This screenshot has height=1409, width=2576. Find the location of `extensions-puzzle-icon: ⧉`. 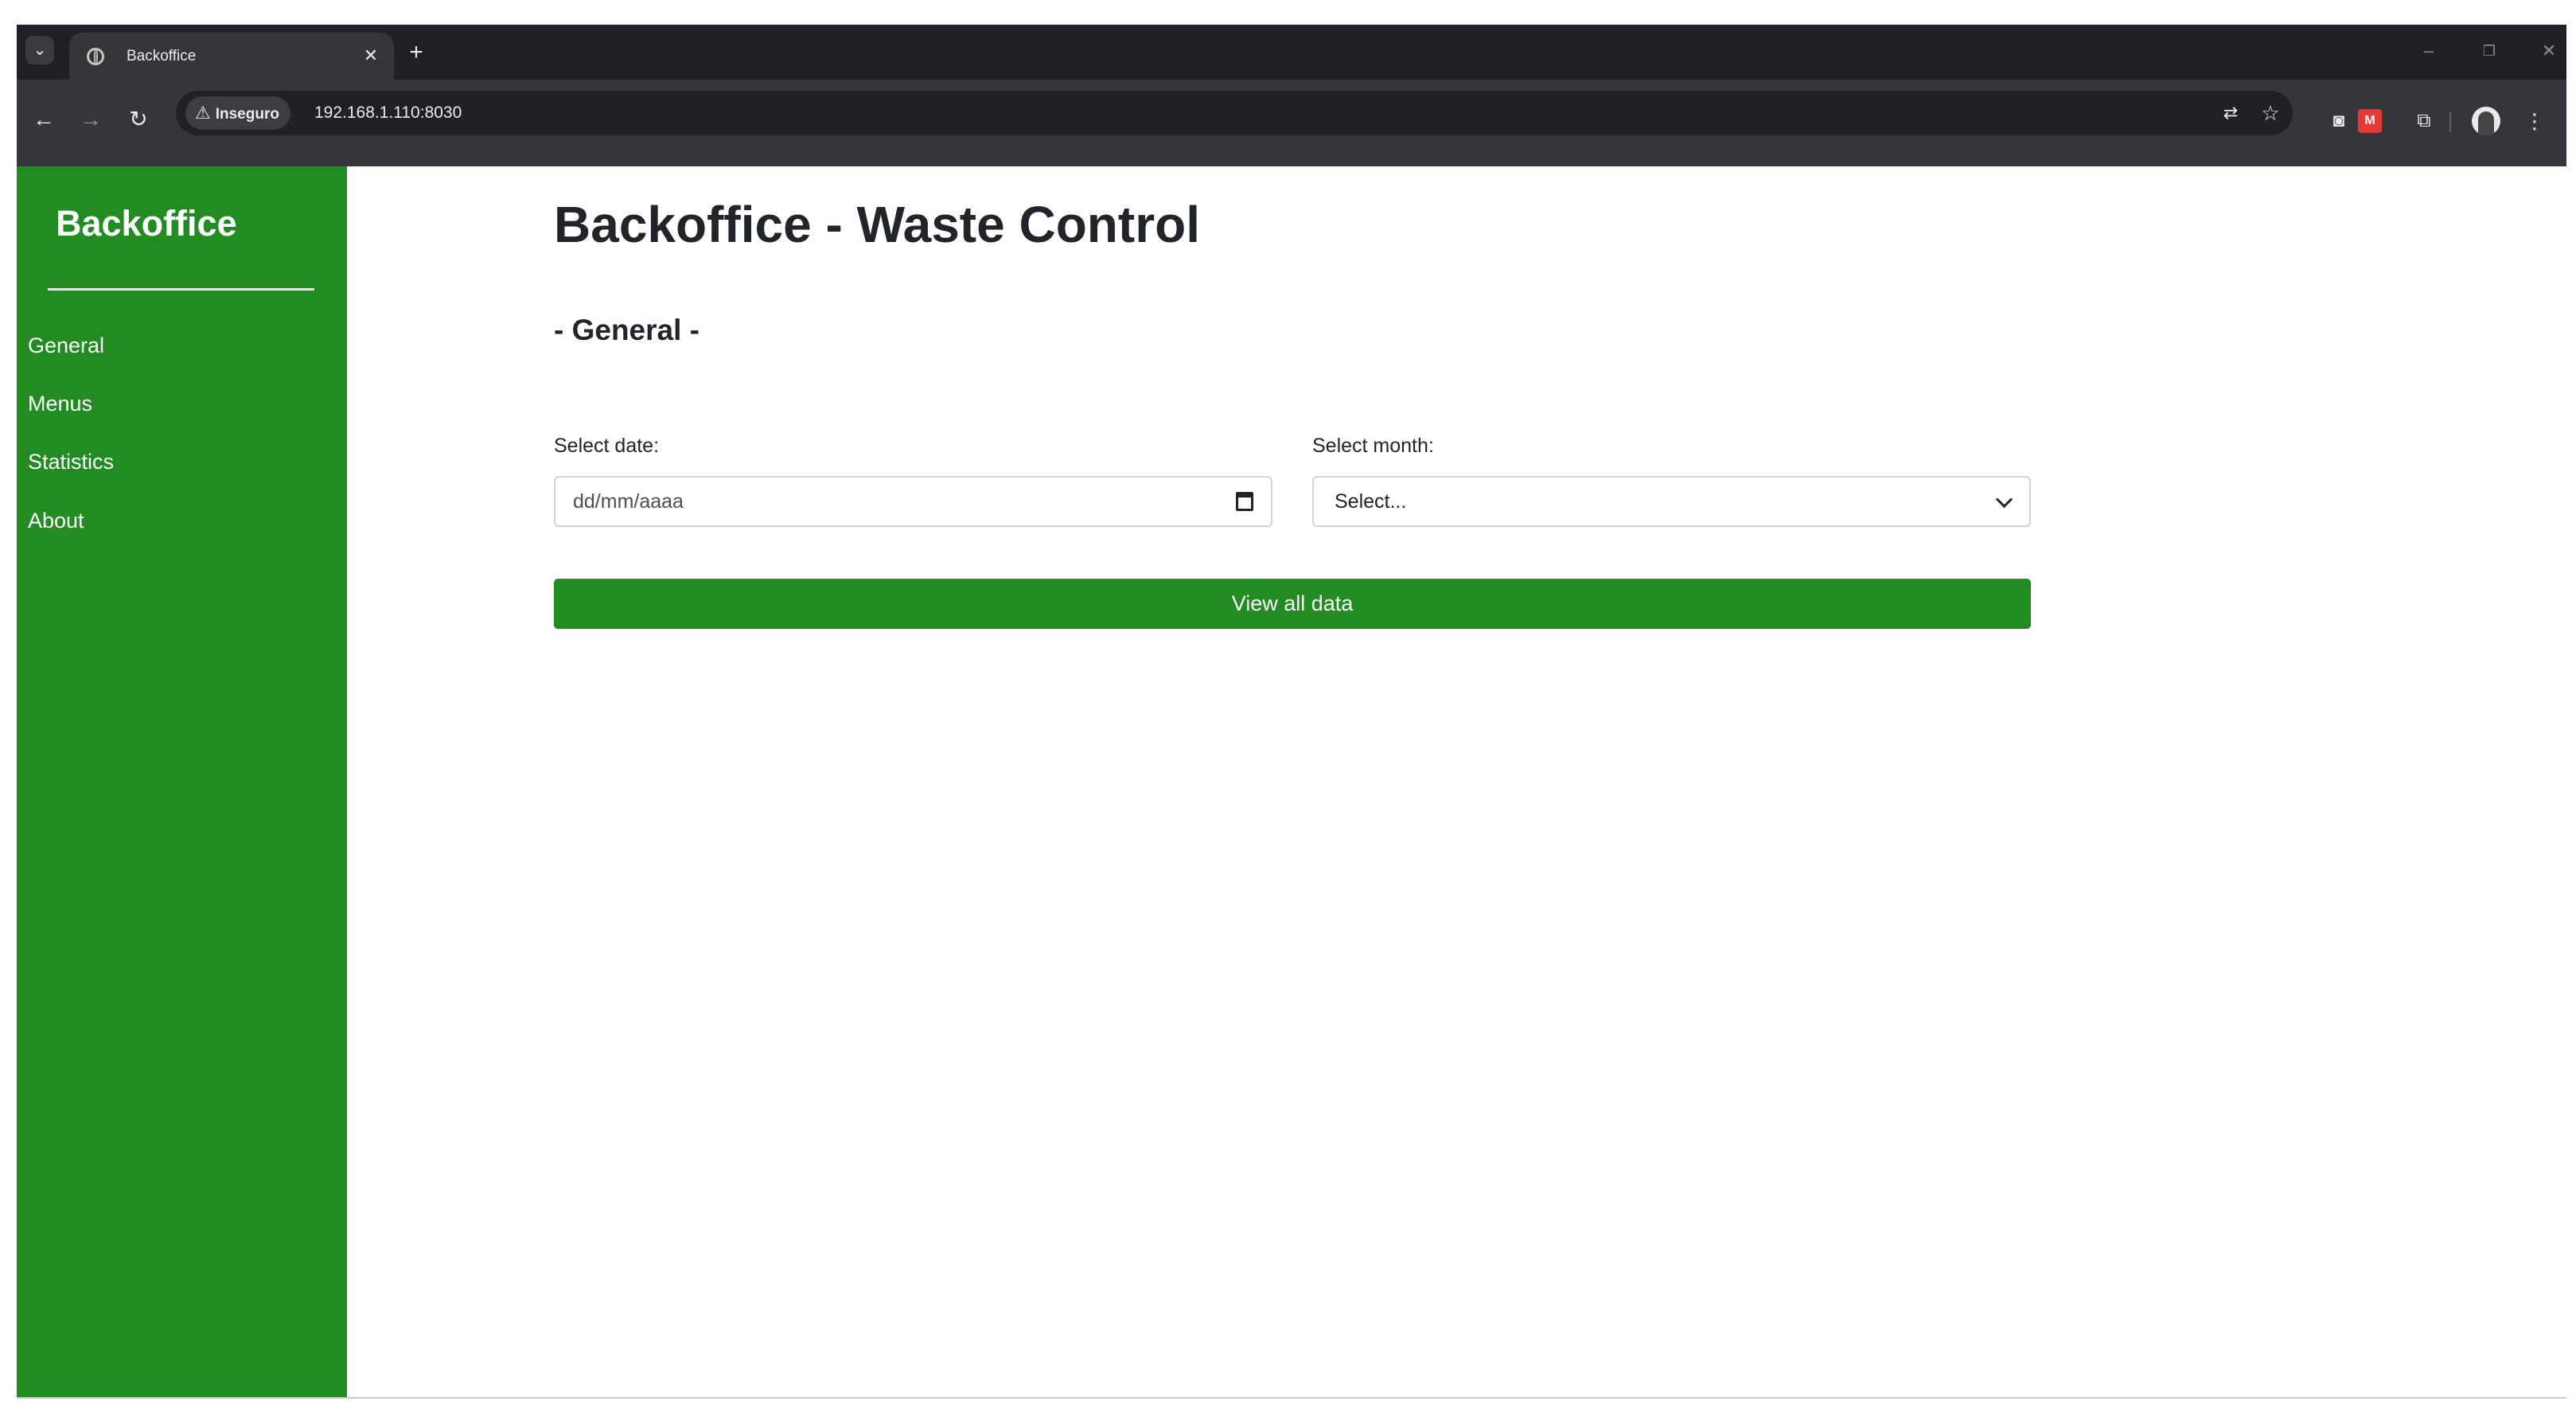

extensions-puzzle-icon: ⧉ is located at coordinates (2424, 121).